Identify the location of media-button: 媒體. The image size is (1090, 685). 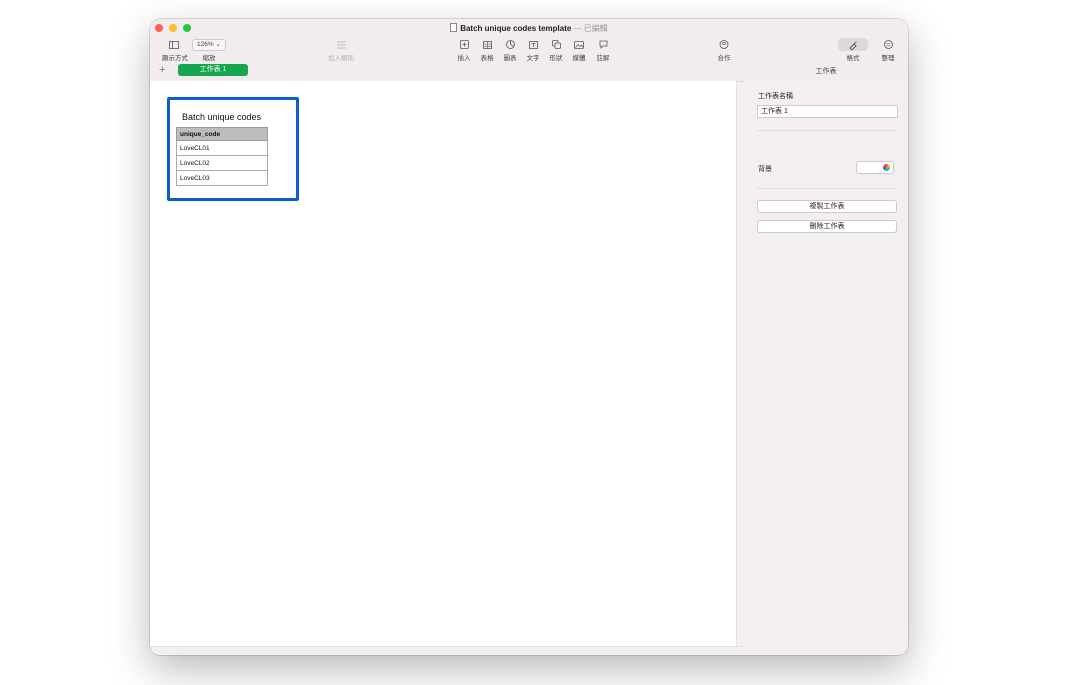
(579, 50).